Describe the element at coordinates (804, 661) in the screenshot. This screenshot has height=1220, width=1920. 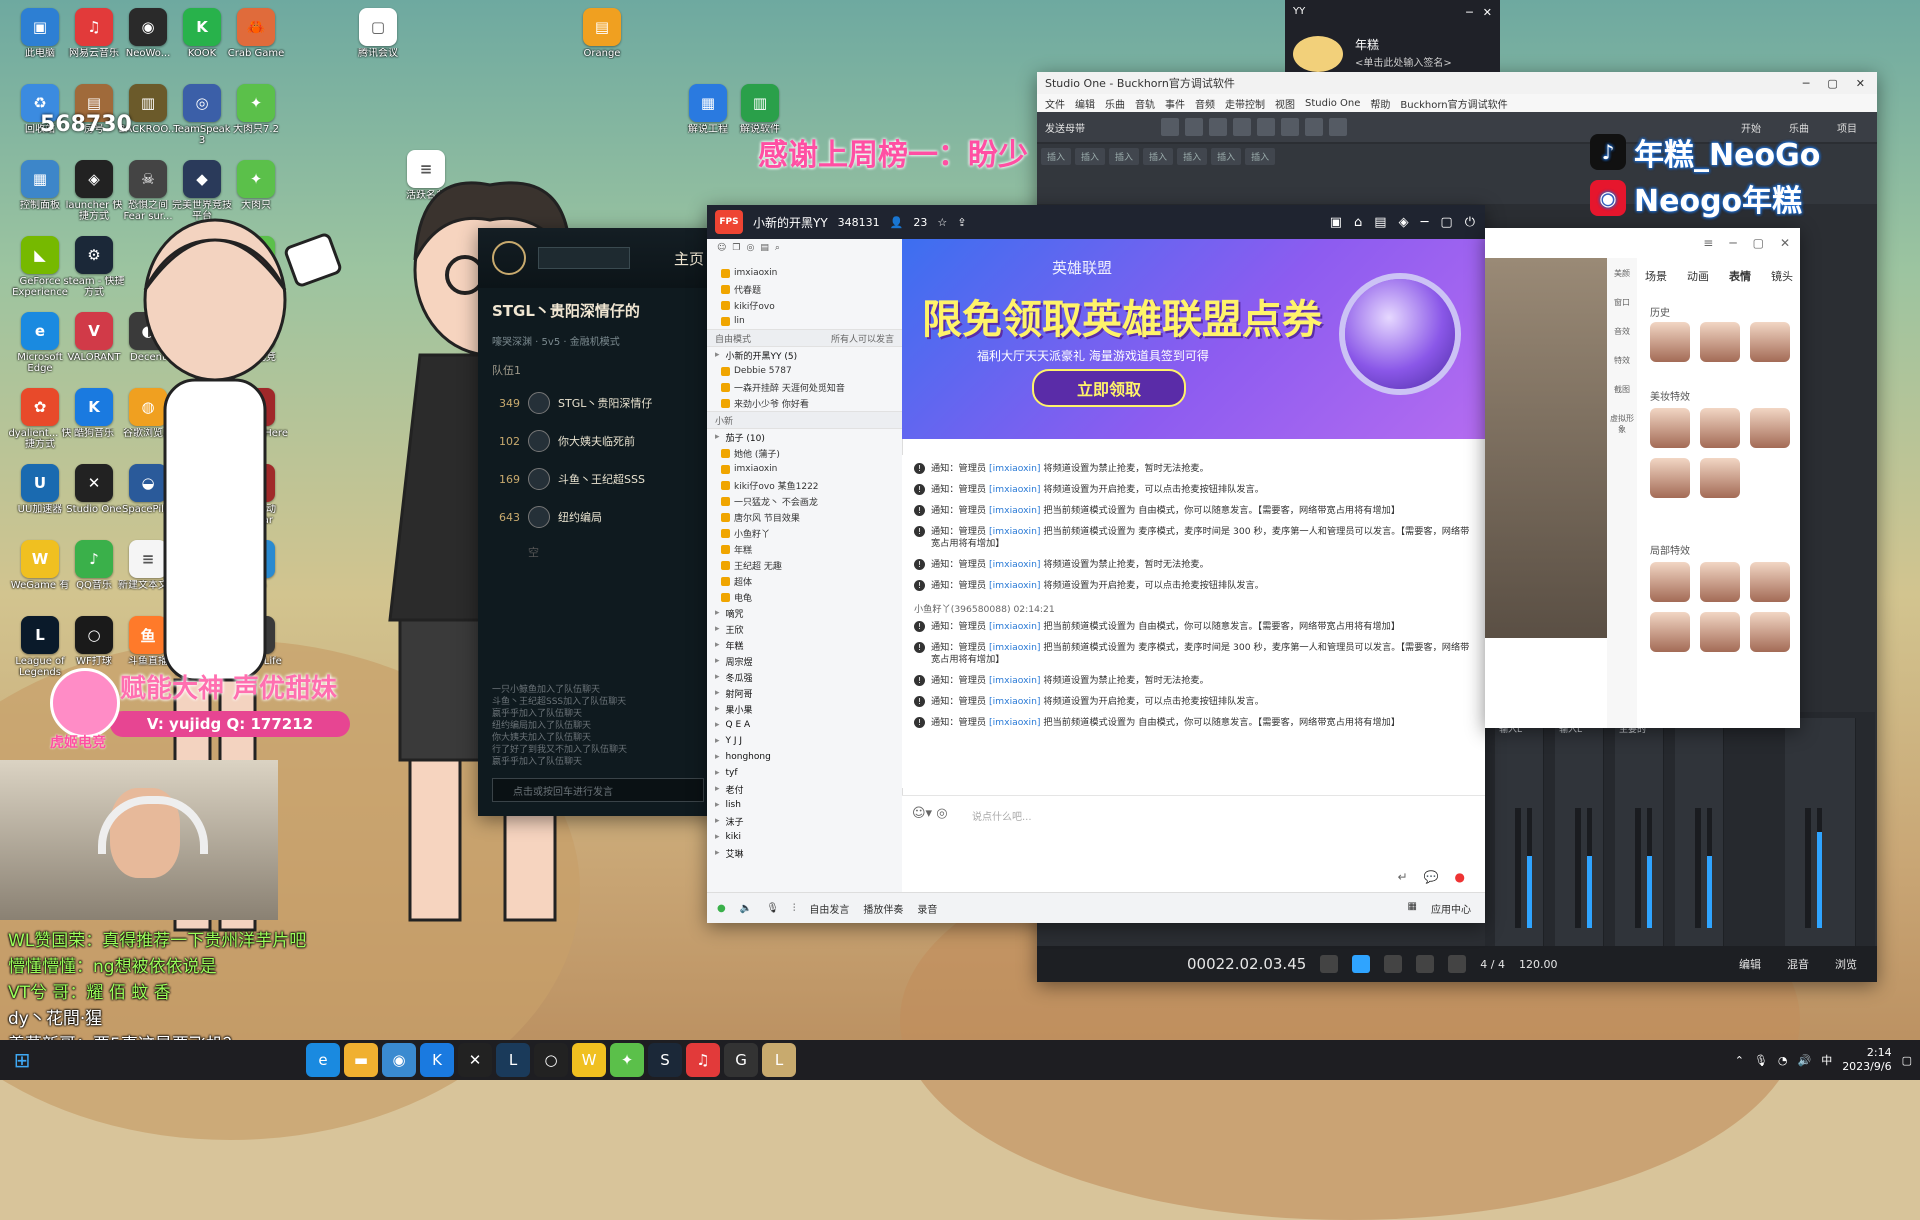
I see `subchannel: 周宗煜` at that location.